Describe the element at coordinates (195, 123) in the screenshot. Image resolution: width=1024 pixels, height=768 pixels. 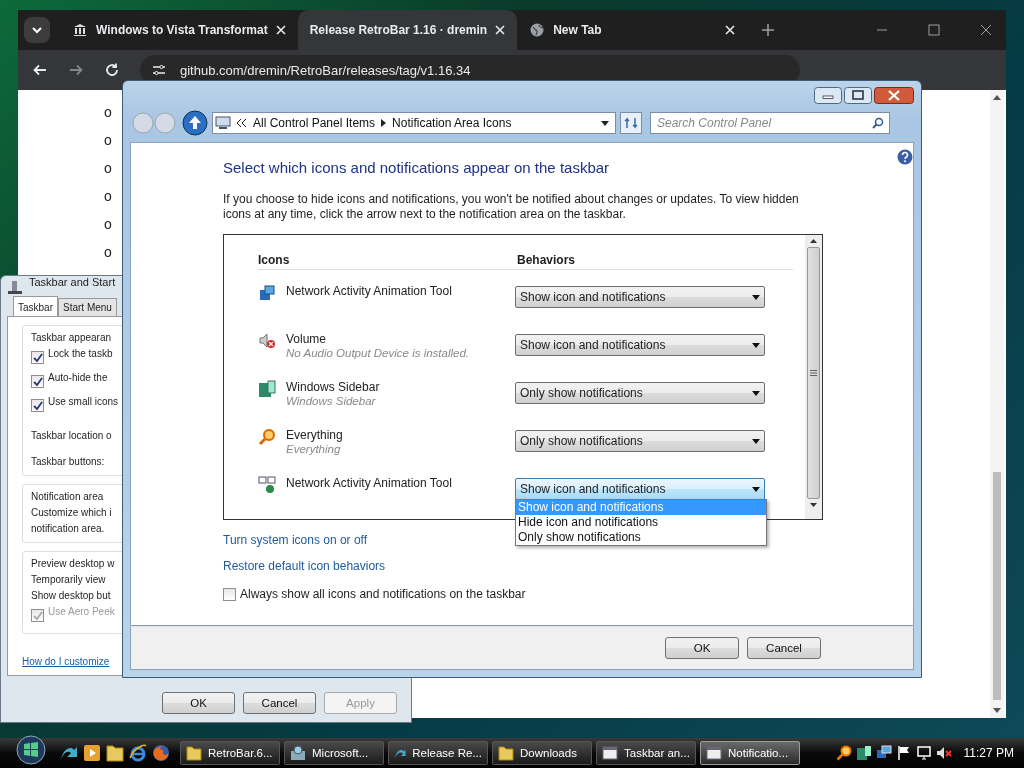
I see `up-button` at that location.